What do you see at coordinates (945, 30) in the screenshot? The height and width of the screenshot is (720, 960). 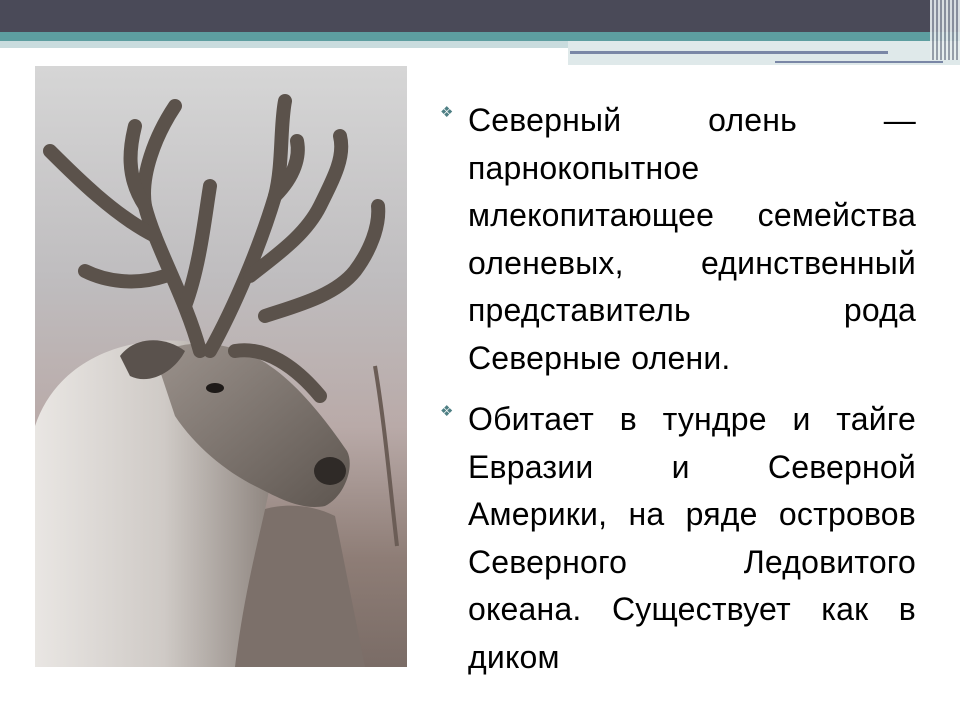 I see `header-stripes` at bounding box center [945, 30].